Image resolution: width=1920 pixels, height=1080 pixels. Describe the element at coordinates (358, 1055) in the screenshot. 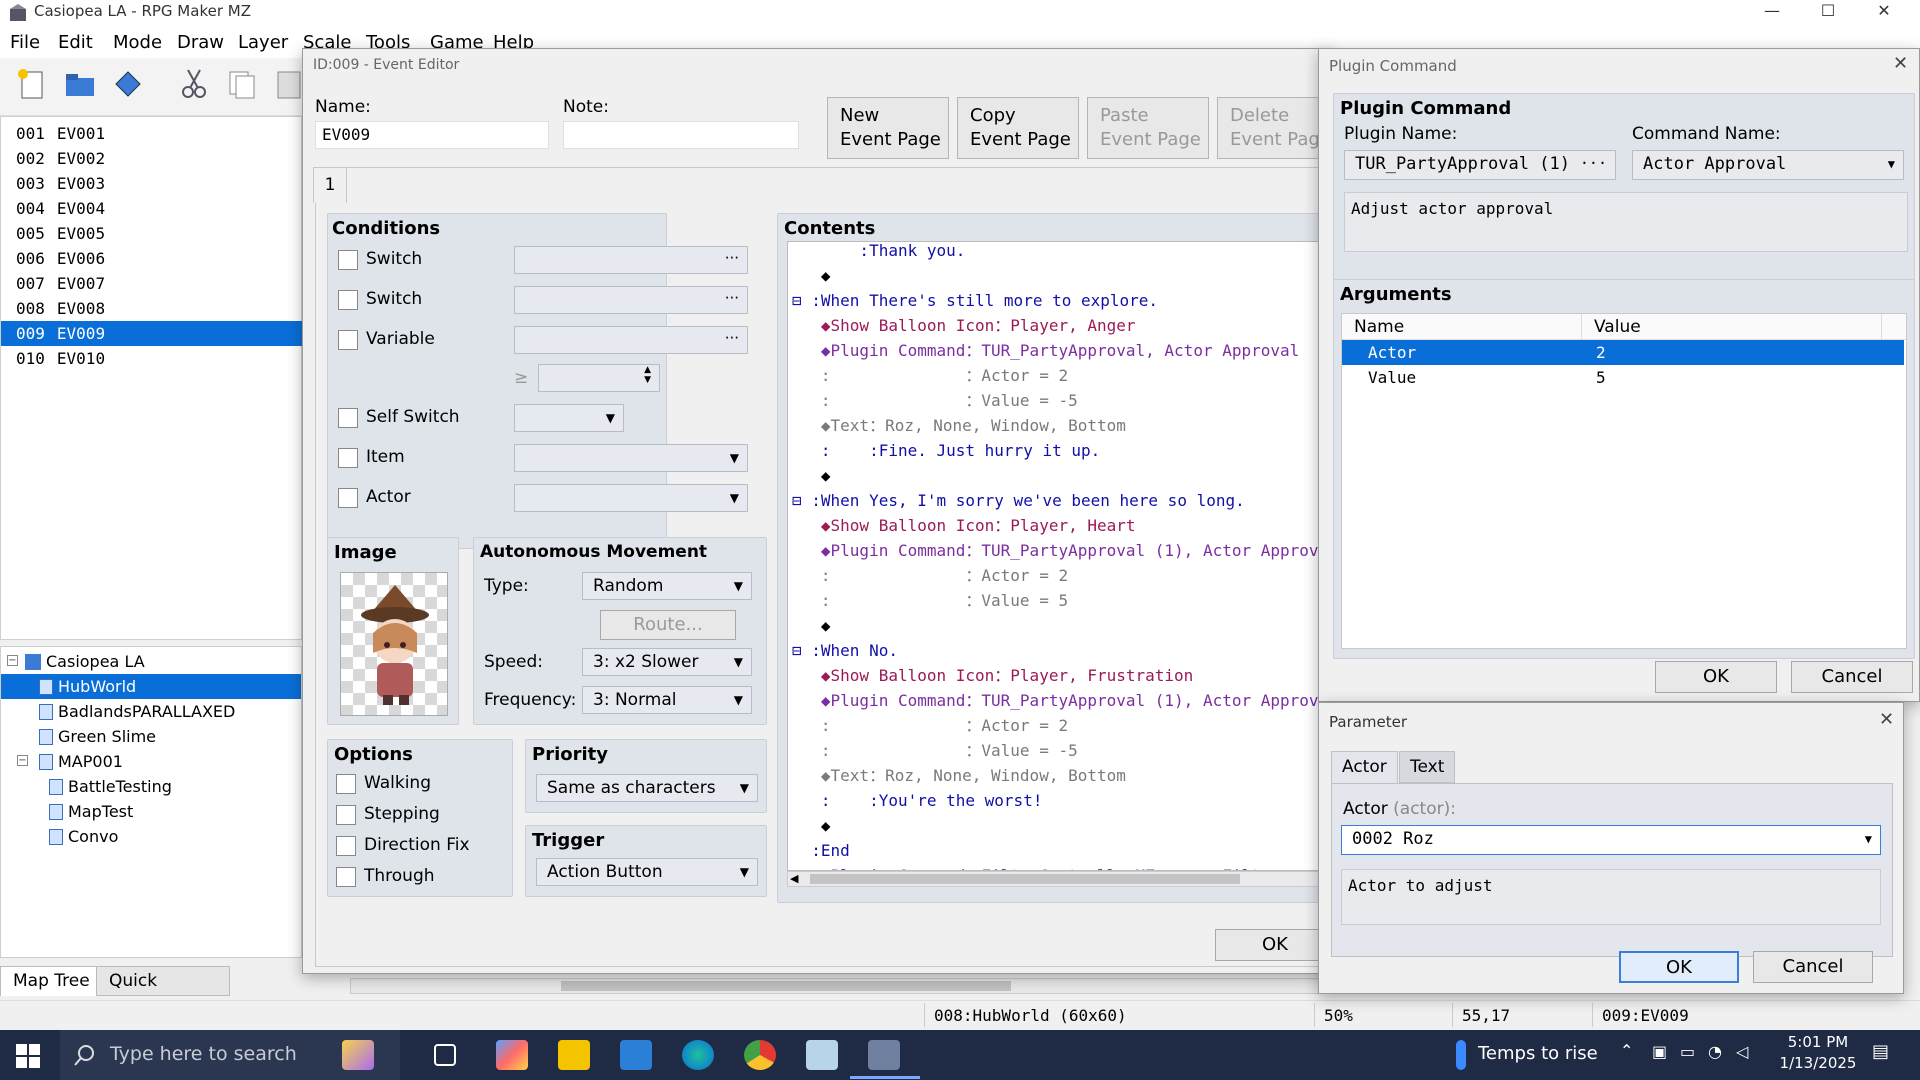

I see `copilot-icon` at that location.